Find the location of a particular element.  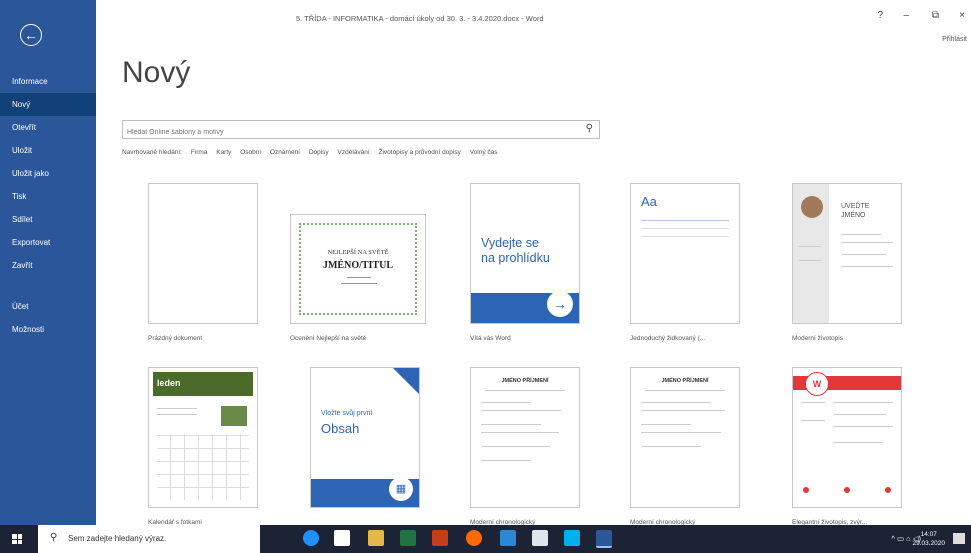

template-caption: Vítá vás Word is located at coordinates (490, 338).